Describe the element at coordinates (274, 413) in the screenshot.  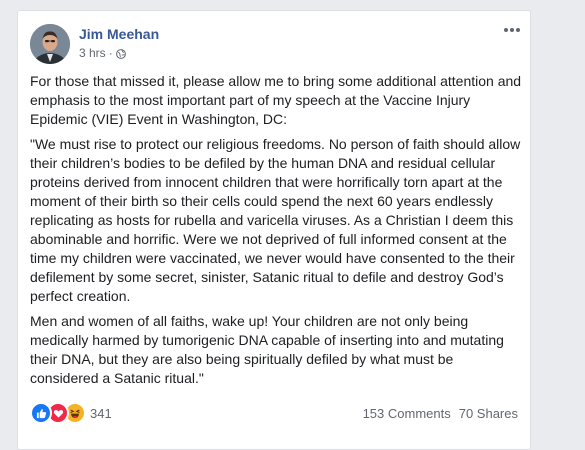
I see `post-footer: 341 153 Comments 70 Shares` at that location.